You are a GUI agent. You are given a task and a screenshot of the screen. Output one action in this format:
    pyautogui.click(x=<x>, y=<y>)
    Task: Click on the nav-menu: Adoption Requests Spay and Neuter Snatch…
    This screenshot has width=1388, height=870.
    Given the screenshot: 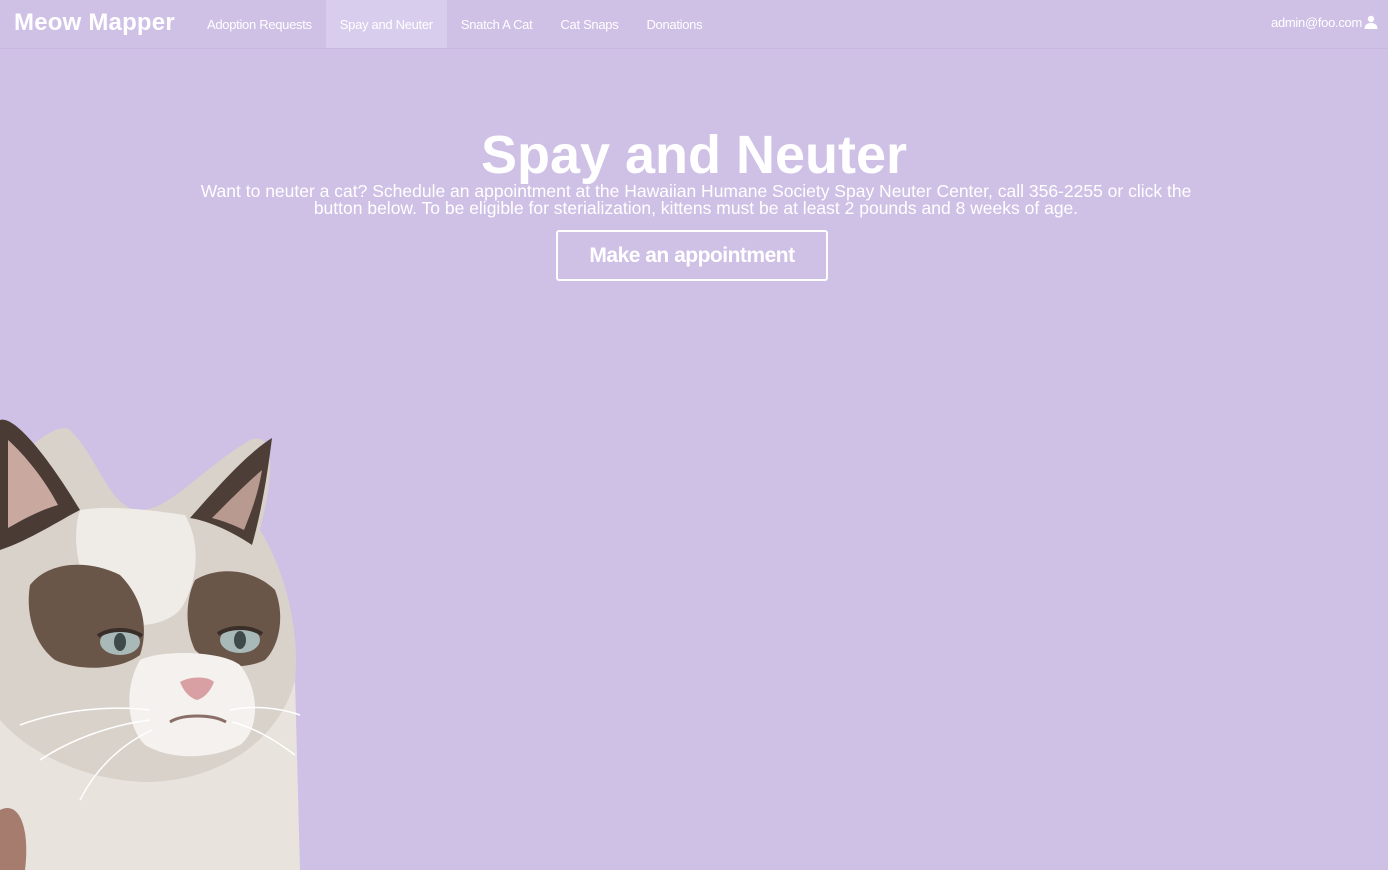 What is the action you would take?
    pyautogui.click(x=454, y=24)
    